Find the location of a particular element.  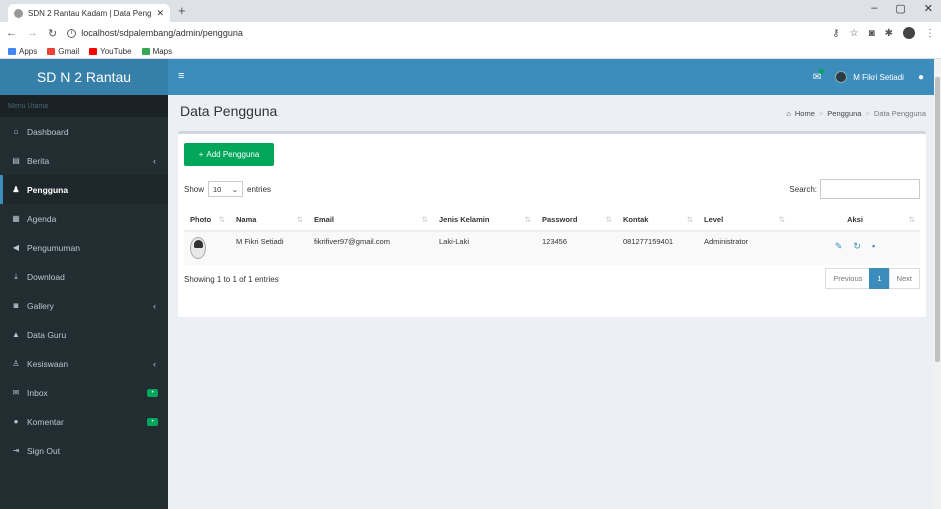

breadcrumb-current: Data Pengguna is located at coordinates (899, 113).